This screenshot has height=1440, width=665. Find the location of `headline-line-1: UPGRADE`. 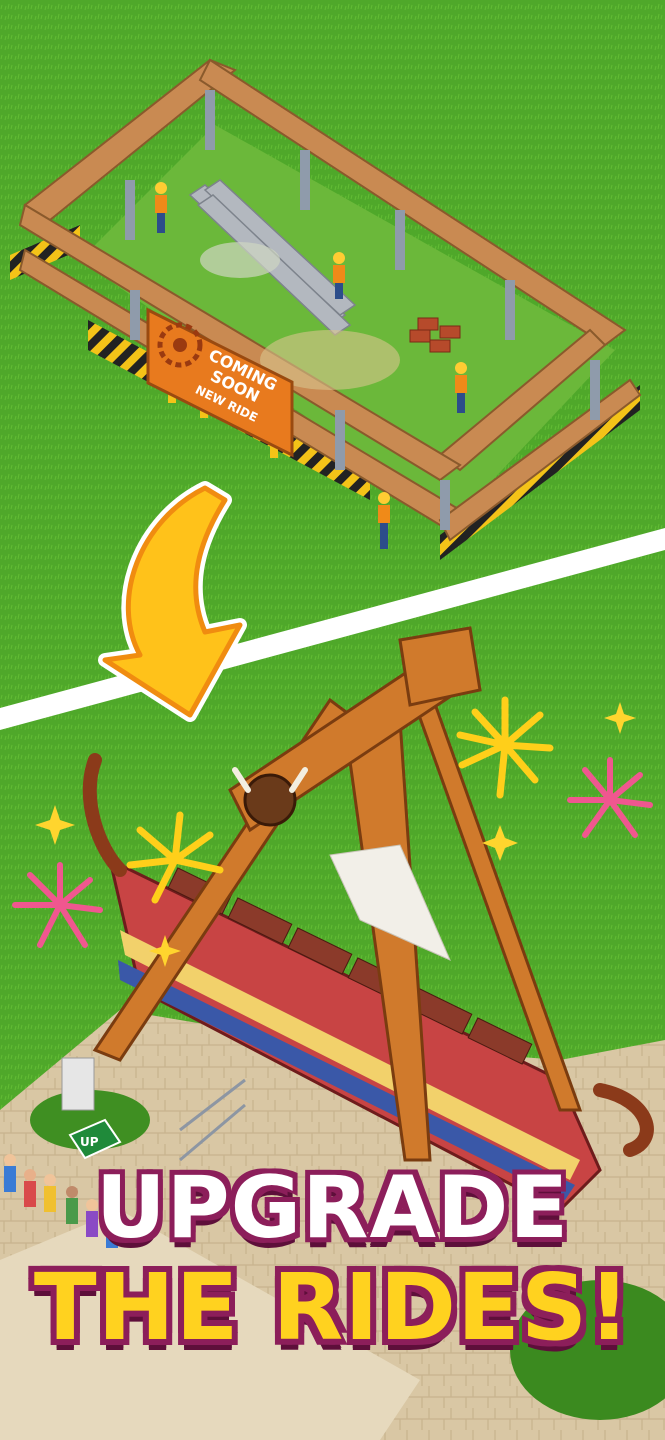

headline-line-1: UPGRADE is located at coordinates (332, 1208).